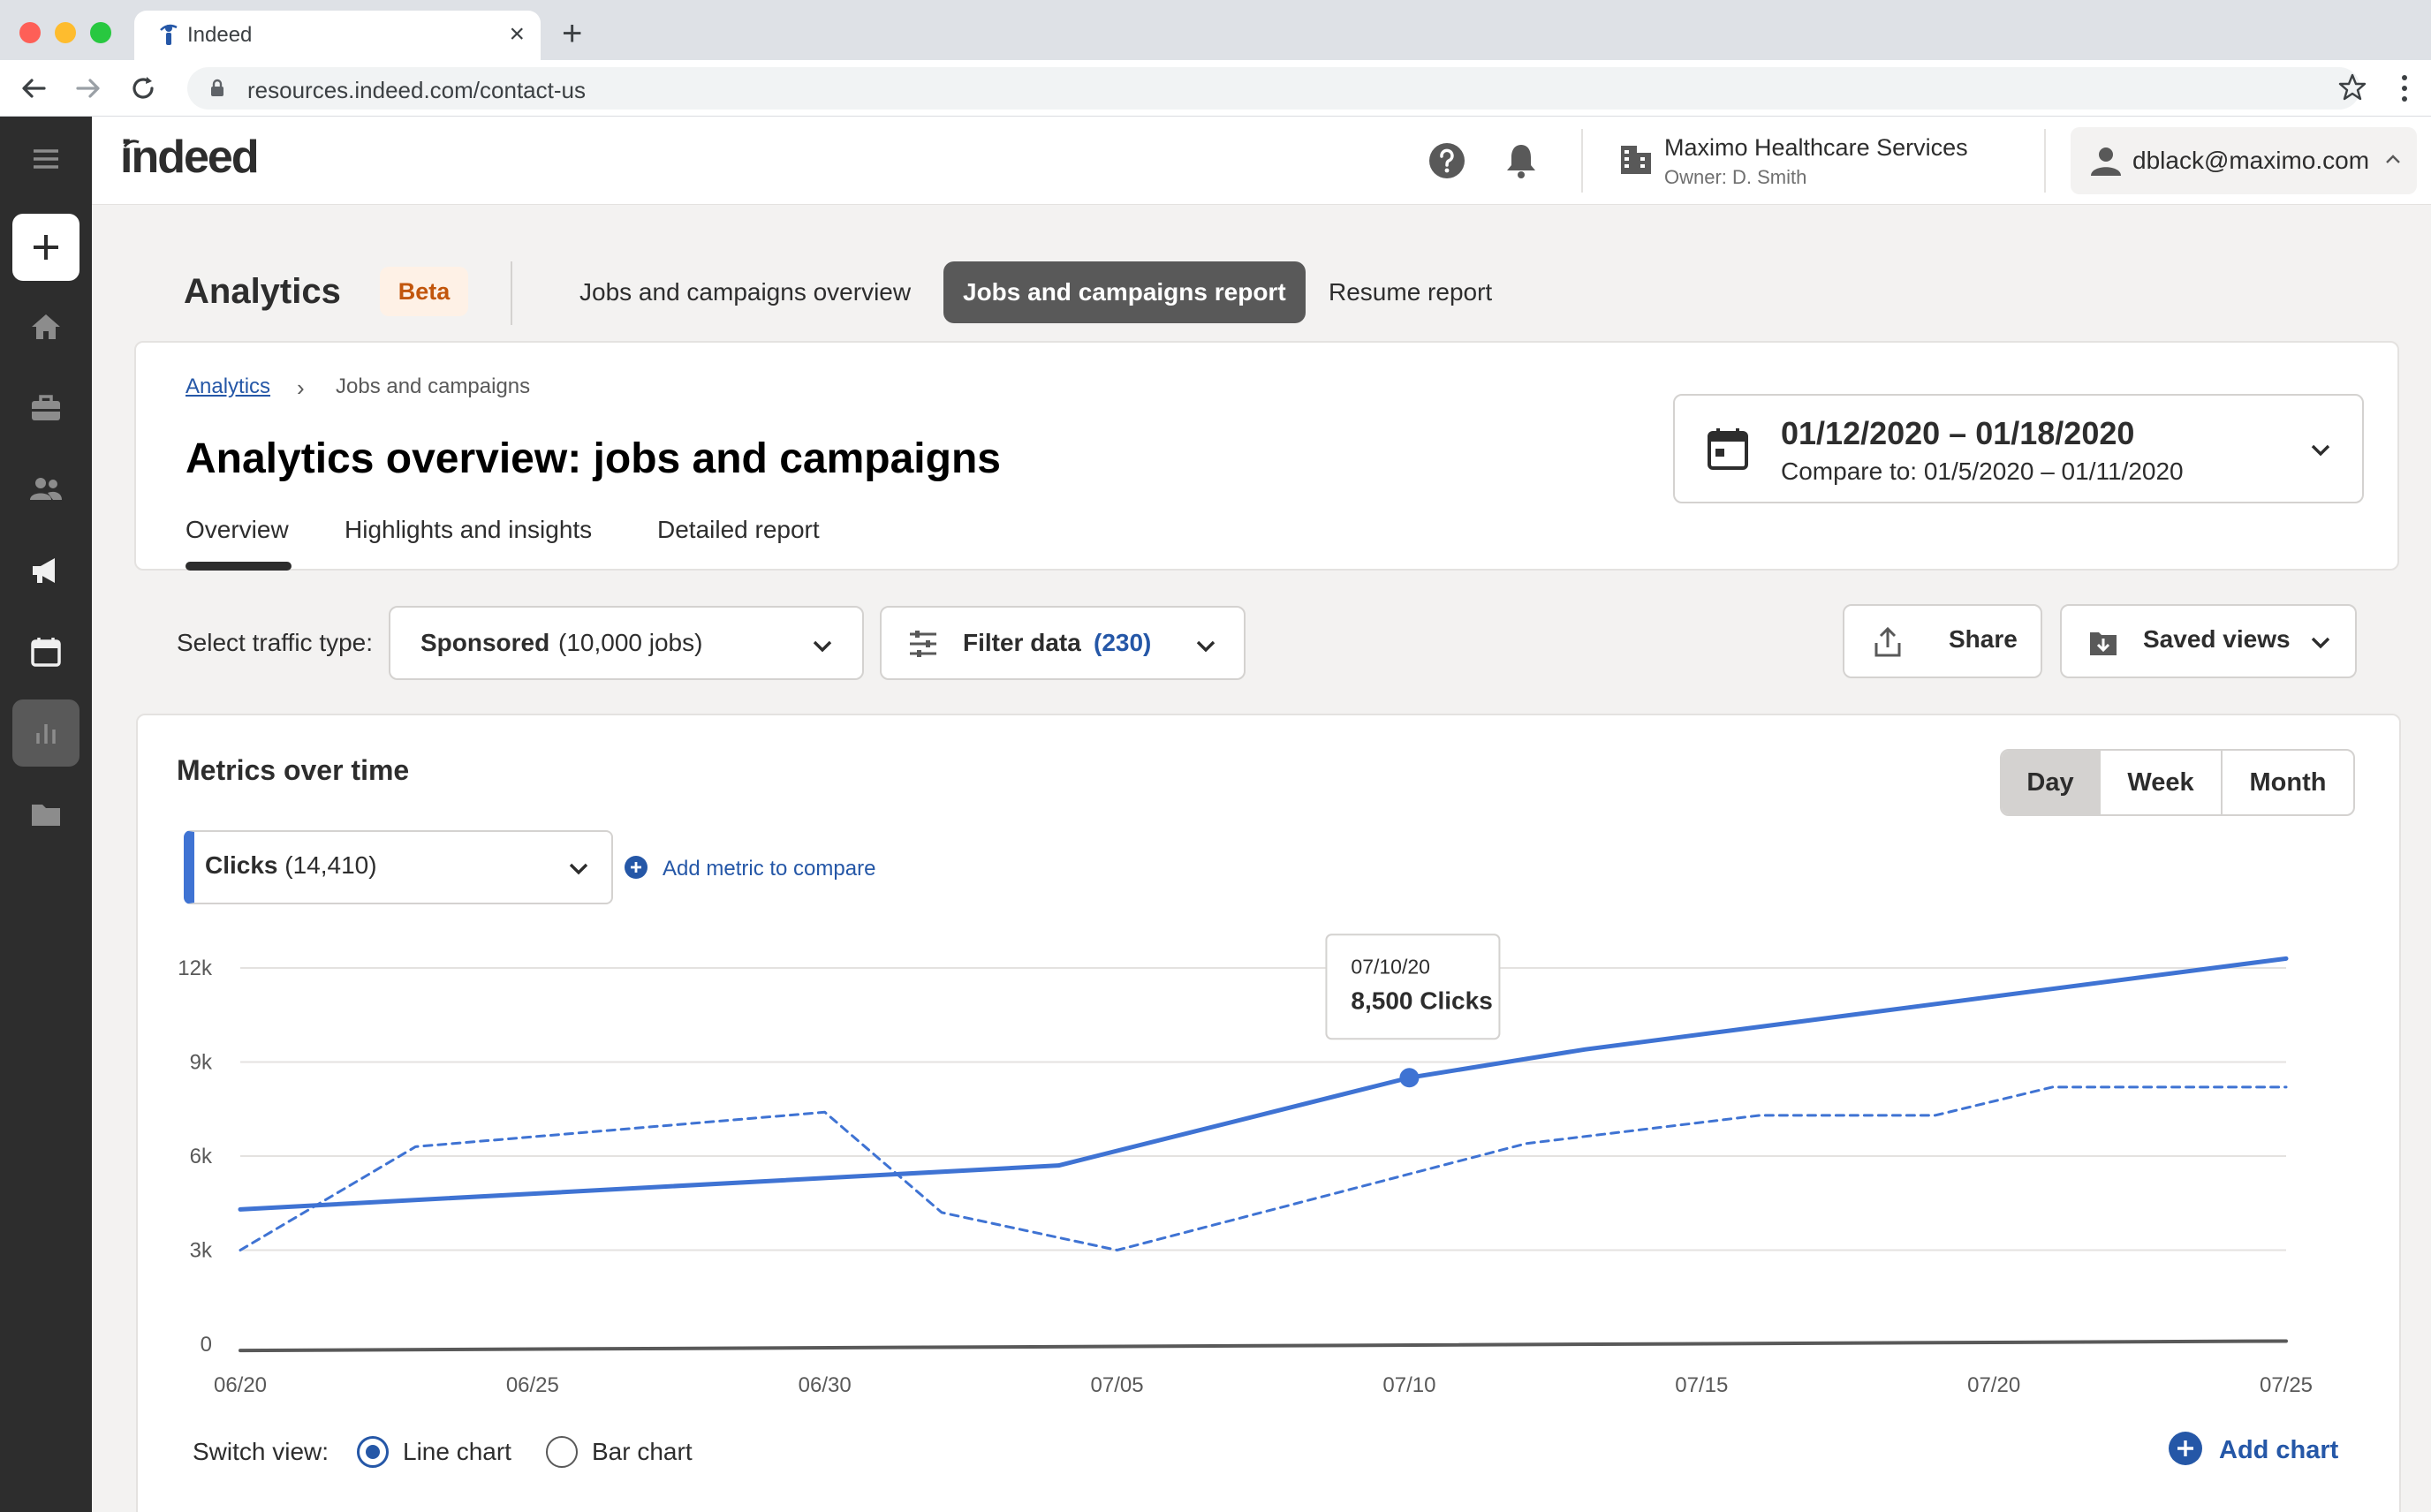 The image size is (2431, 1512). I want to click on user-email: dblack@maximo.com, so click(2251, 160).